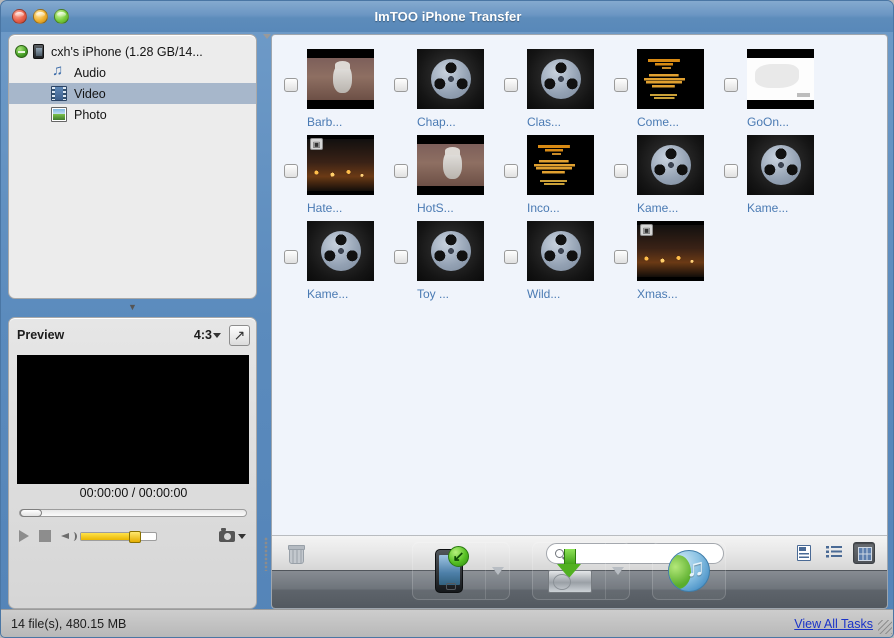 Image resolution: width=894 pixels, height=638 pixels. I want to click on volume-slider-knob, so click(135, 536).